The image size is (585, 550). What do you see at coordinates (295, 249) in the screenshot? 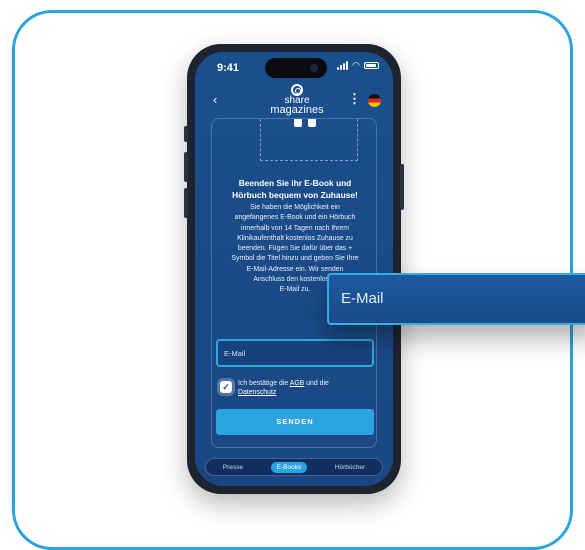
I see `description-line: beenden. Fügen Sie dafür über das +` at bounding box center [295, 249].